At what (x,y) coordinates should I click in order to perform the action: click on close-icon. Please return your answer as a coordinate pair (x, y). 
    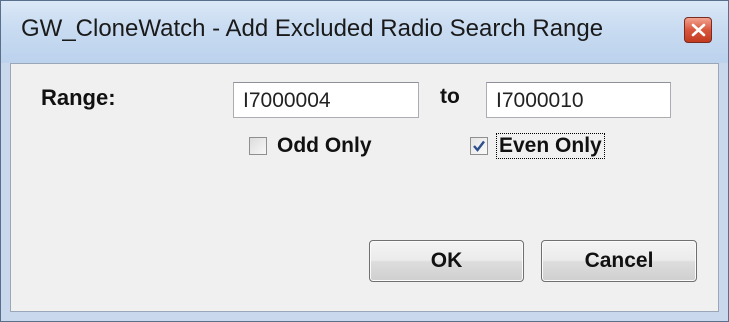
    Looking at the image, I should click on (698, 30).